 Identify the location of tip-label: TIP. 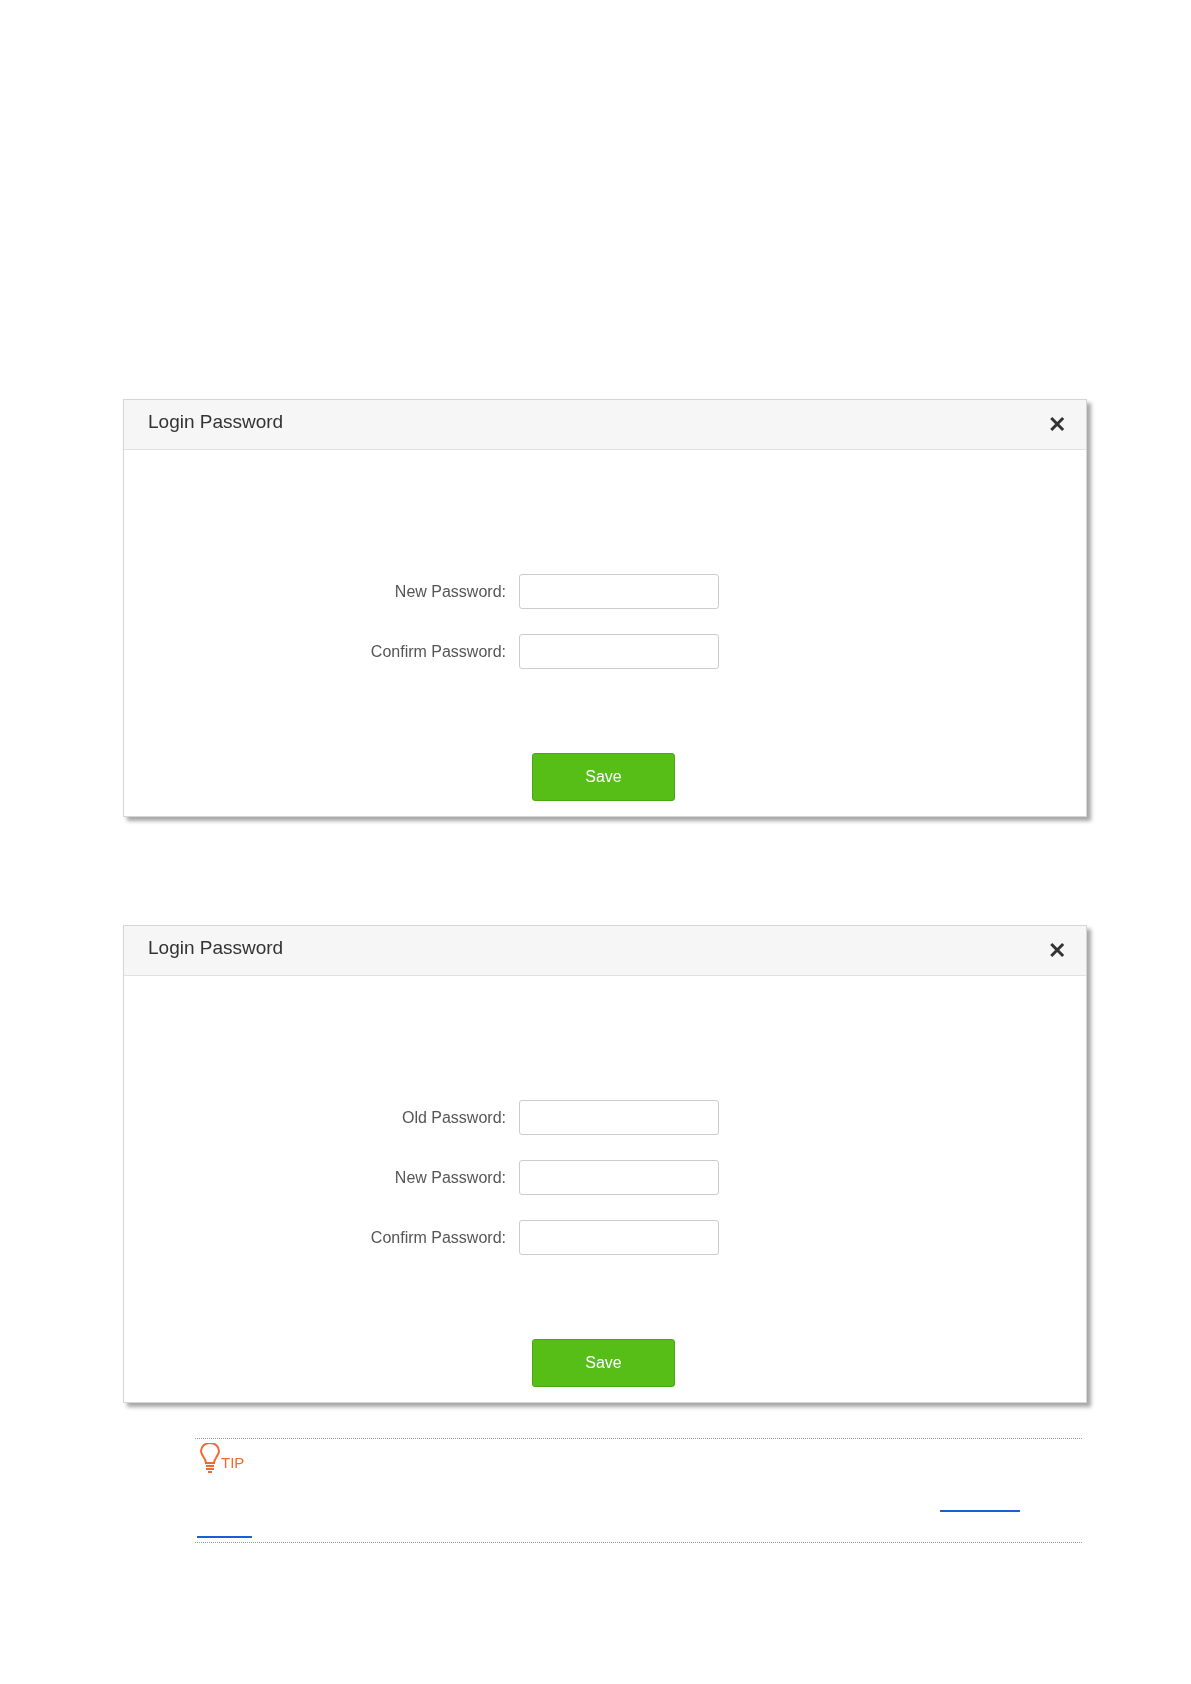
(233, 1462).